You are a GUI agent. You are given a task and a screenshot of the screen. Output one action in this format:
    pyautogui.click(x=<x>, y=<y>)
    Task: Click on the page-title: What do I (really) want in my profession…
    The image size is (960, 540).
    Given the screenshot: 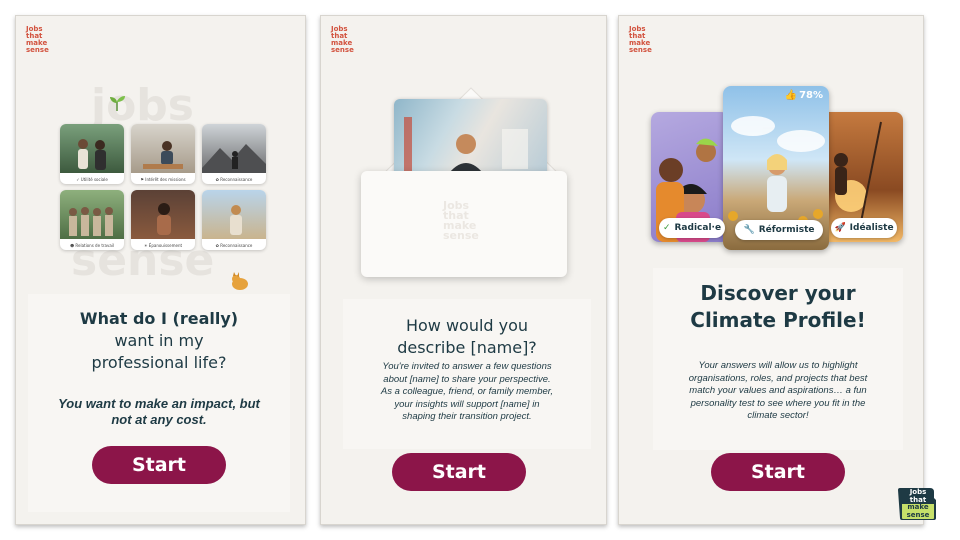 What is the action you would take?
    pyautogui.click(x=159, y=340)
    